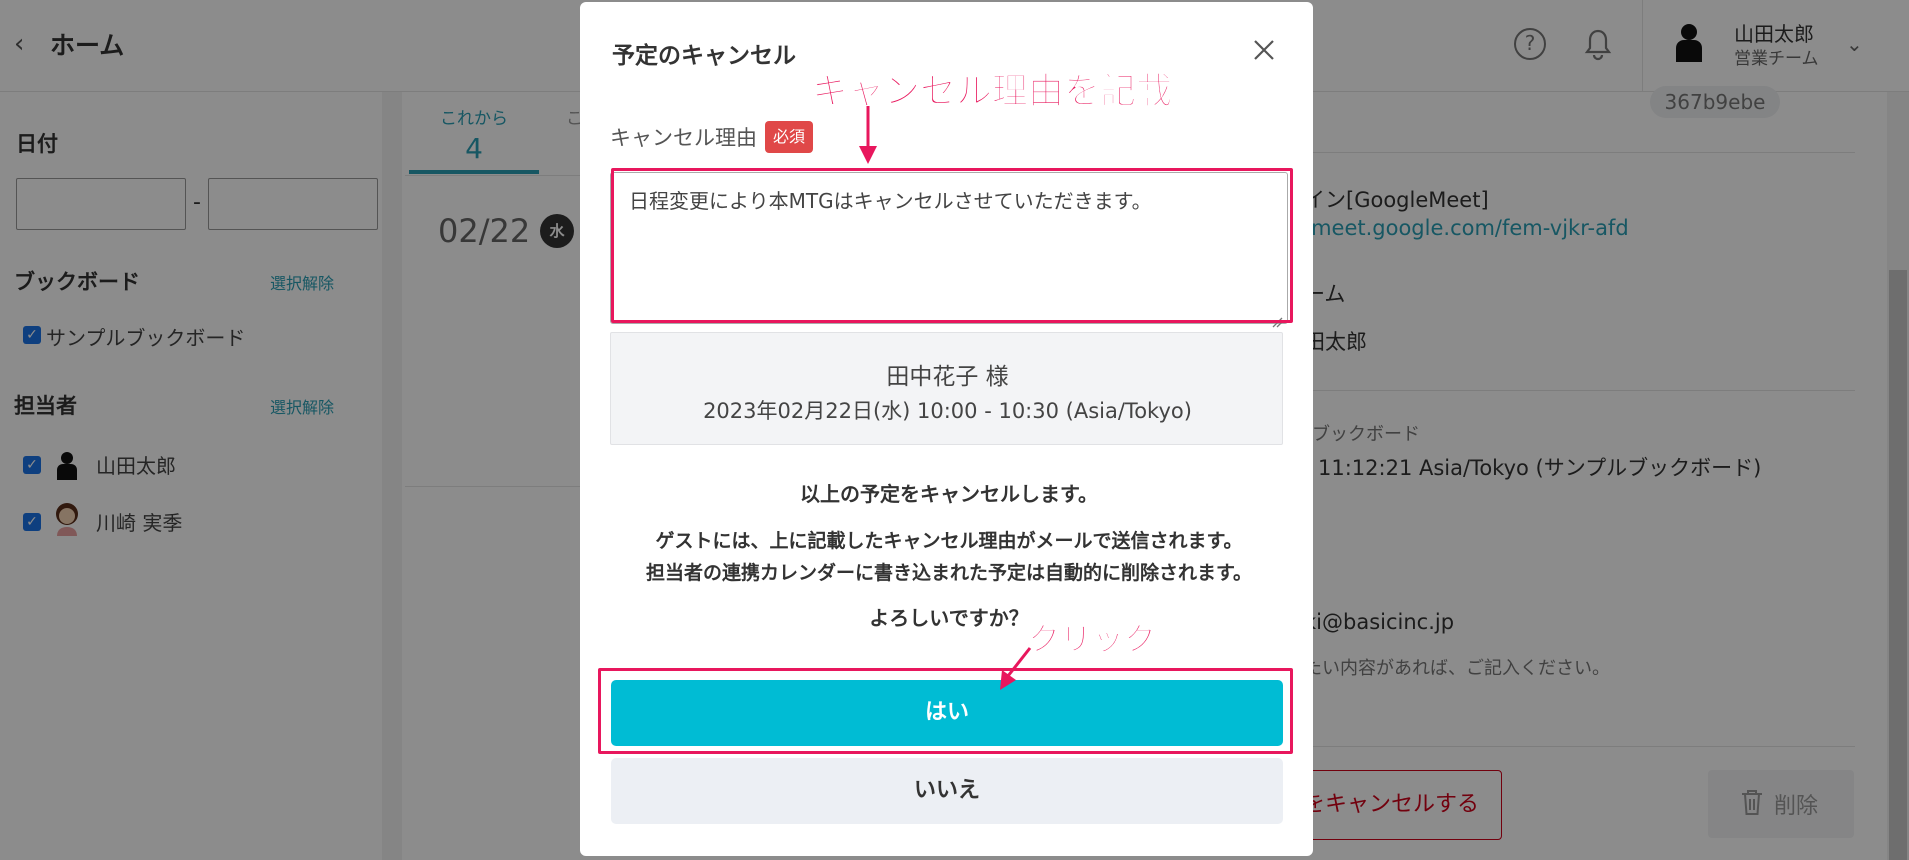 The image size is (1909, 860). I want to click on dialog-title: 予定のキャンセル, so click(704, 56).